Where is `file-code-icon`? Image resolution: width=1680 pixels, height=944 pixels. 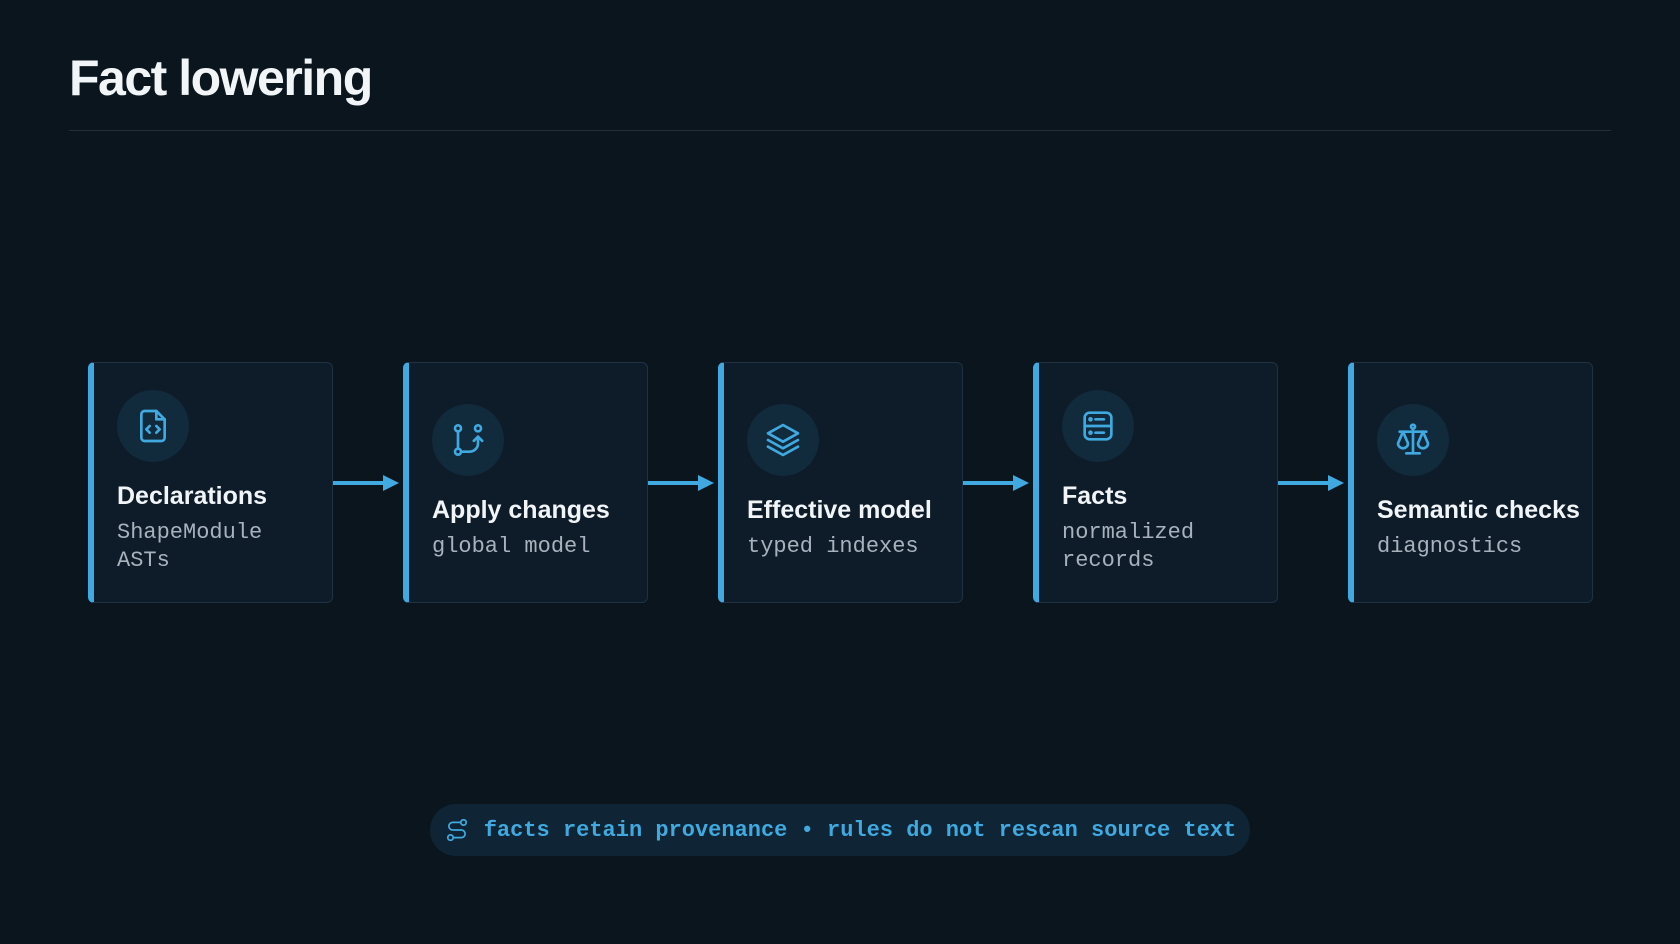 file-code-icon is located at coordinates (153, 426).